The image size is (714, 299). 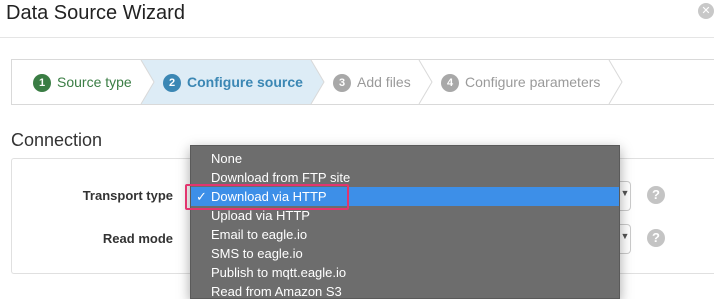 I want to click on dropdown-option-s3: Read from Amazon S3, so click(x=405, y=290).